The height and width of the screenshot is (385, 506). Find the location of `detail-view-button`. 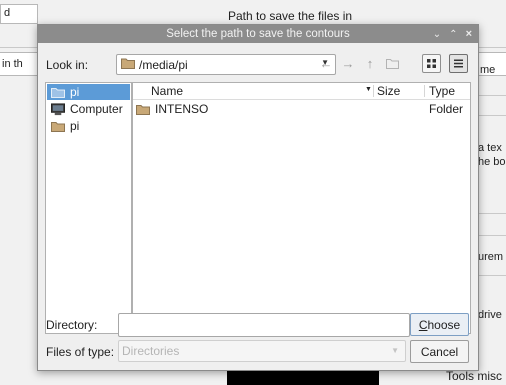

detail-view-button is located at coordinates (458, 63).